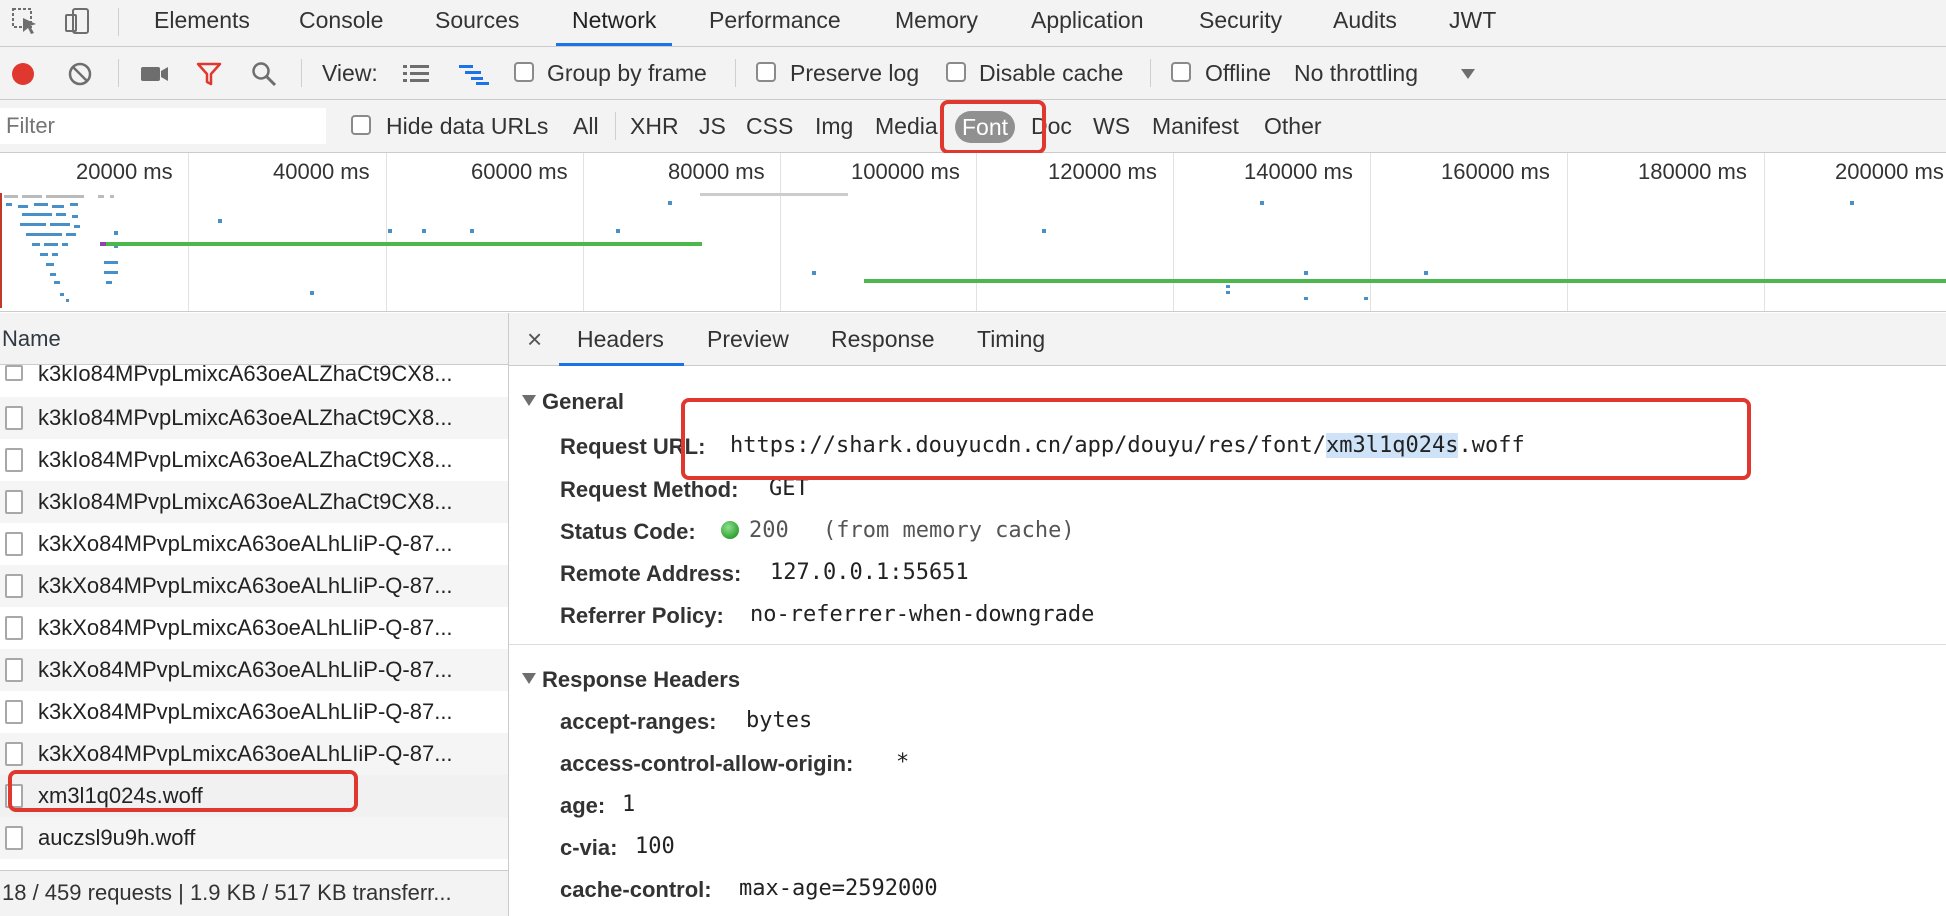 This screenshot has width=1946, height=916. I want to click on preserve-log-label: Preserve log, so click(855, 73).